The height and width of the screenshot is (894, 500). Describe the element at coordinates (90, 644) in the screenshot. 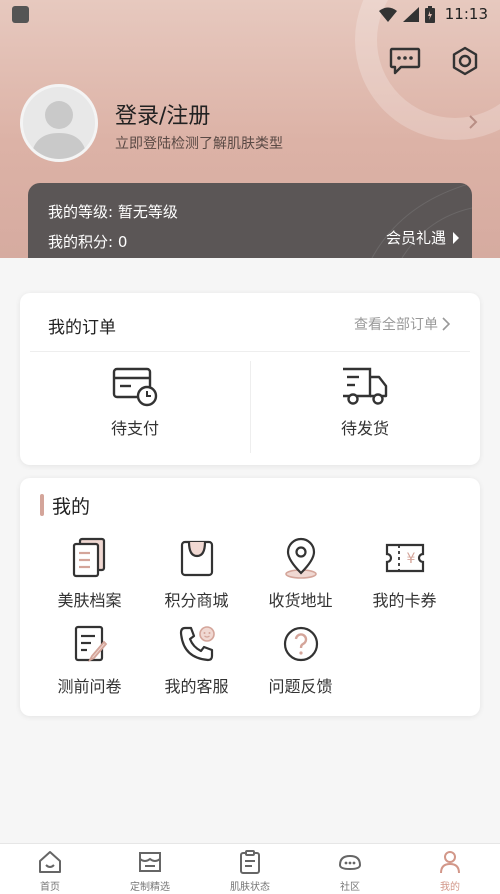

I see `questionnaire-icon` at that location.